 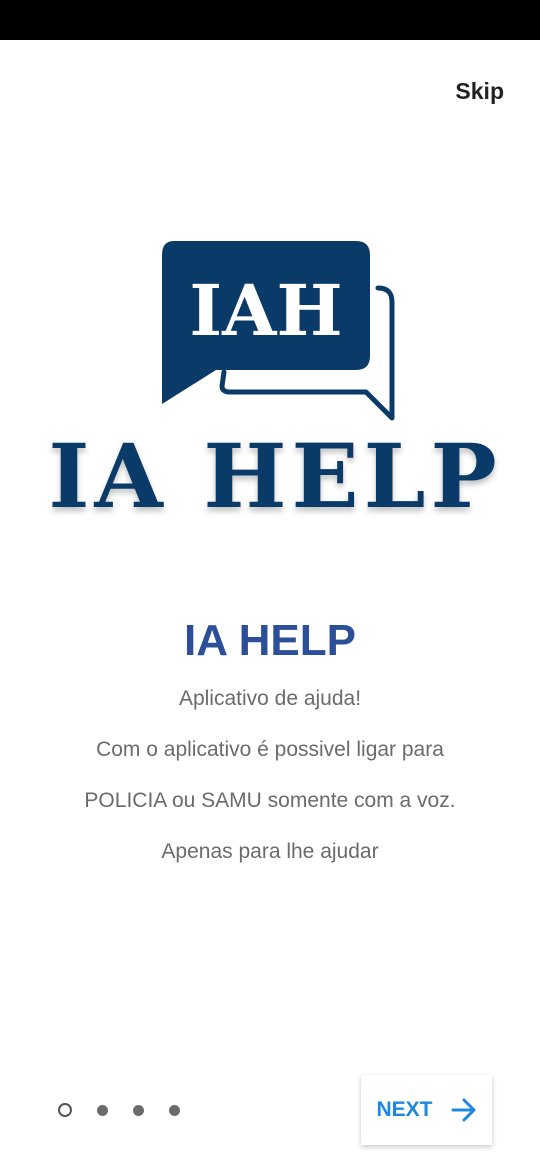 I want to click on page-dot-active, so click(x=65, y=1110).